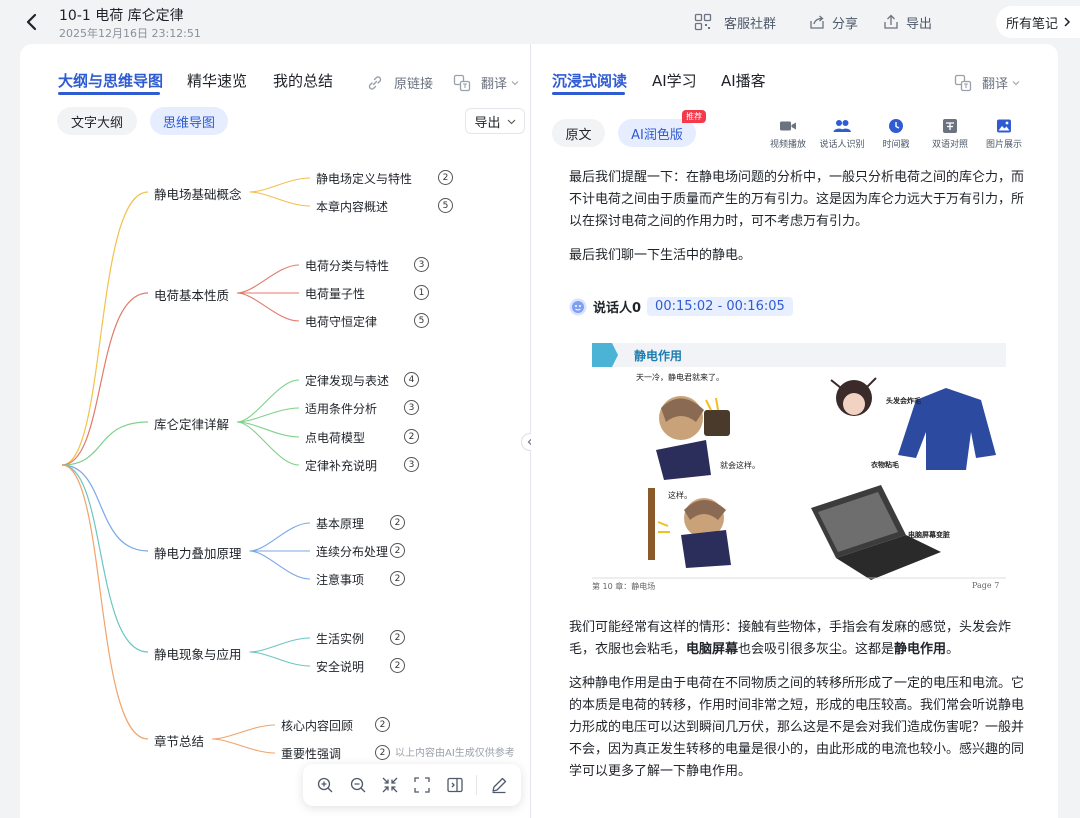 Image resolution: width=1080 pixels, height=818 pixels. I want to click on back-button, so click(32, 22).